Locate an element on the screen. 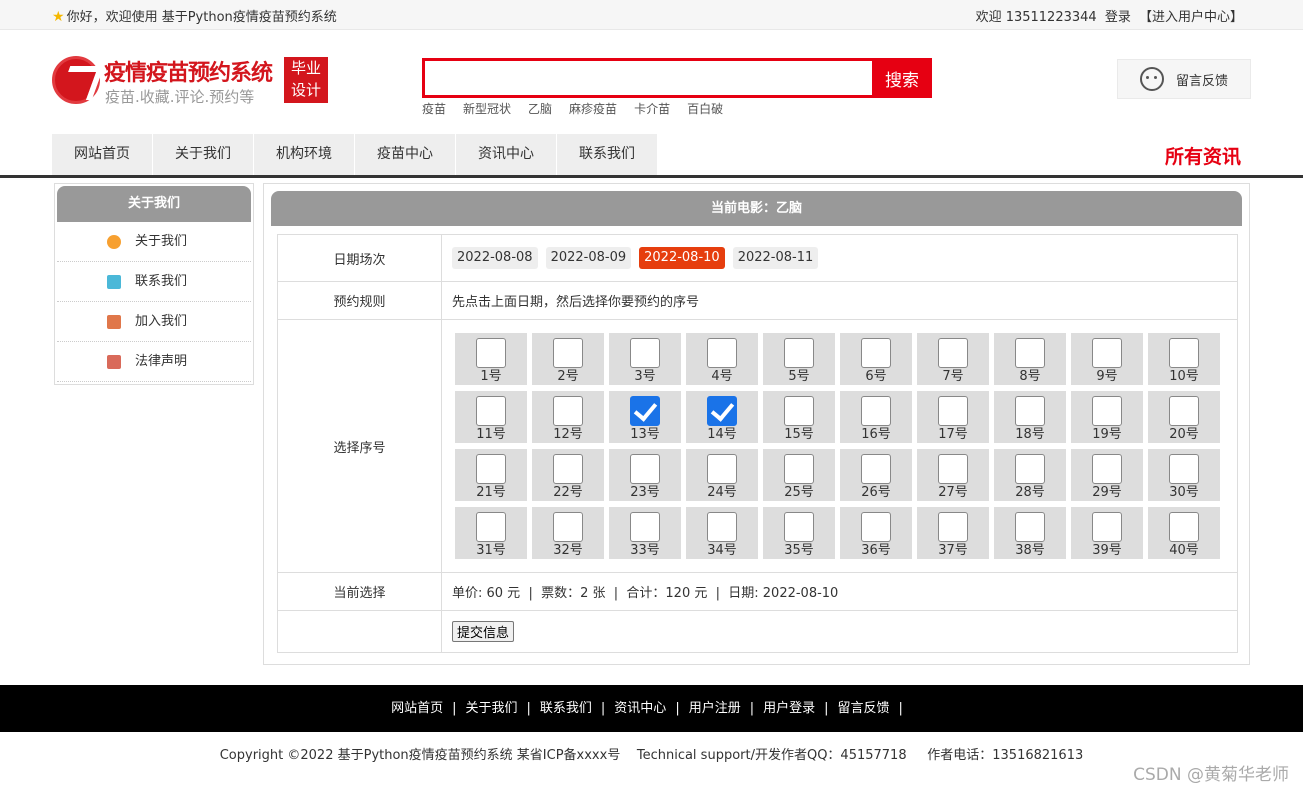  seat-option: 6号 is located at coordinates (876, 359).